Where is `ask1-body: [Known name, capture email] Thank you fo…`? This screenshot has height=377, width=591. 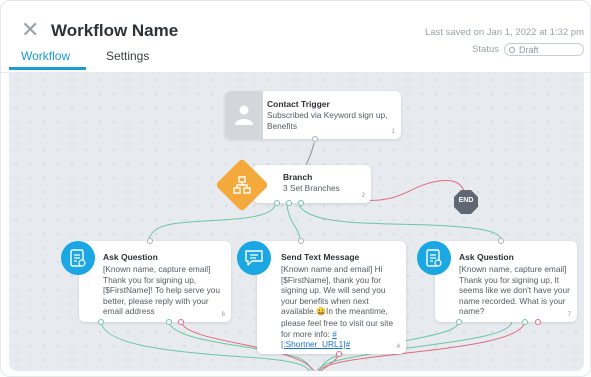 ask1-body: [Known name, capture email] Thank you fo… is located at coordinates (161, 290).